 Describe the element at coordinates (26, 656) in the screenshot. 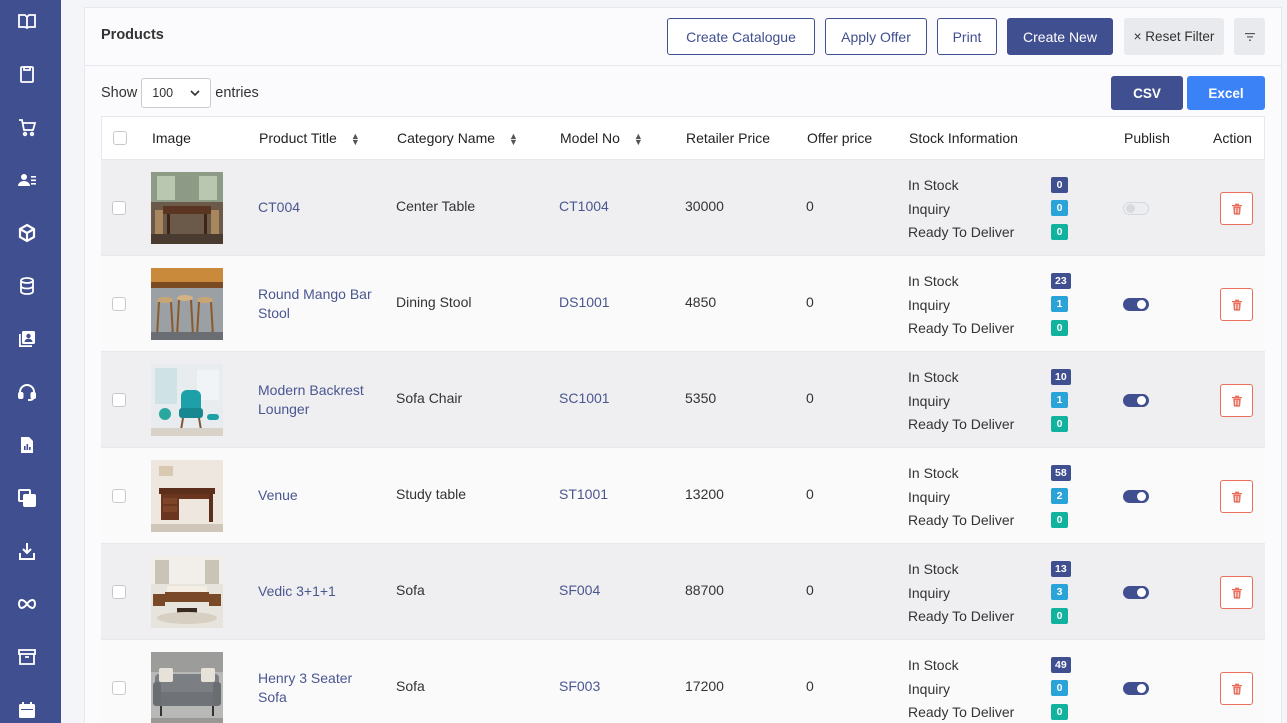

I see `archive-icon` at that location.